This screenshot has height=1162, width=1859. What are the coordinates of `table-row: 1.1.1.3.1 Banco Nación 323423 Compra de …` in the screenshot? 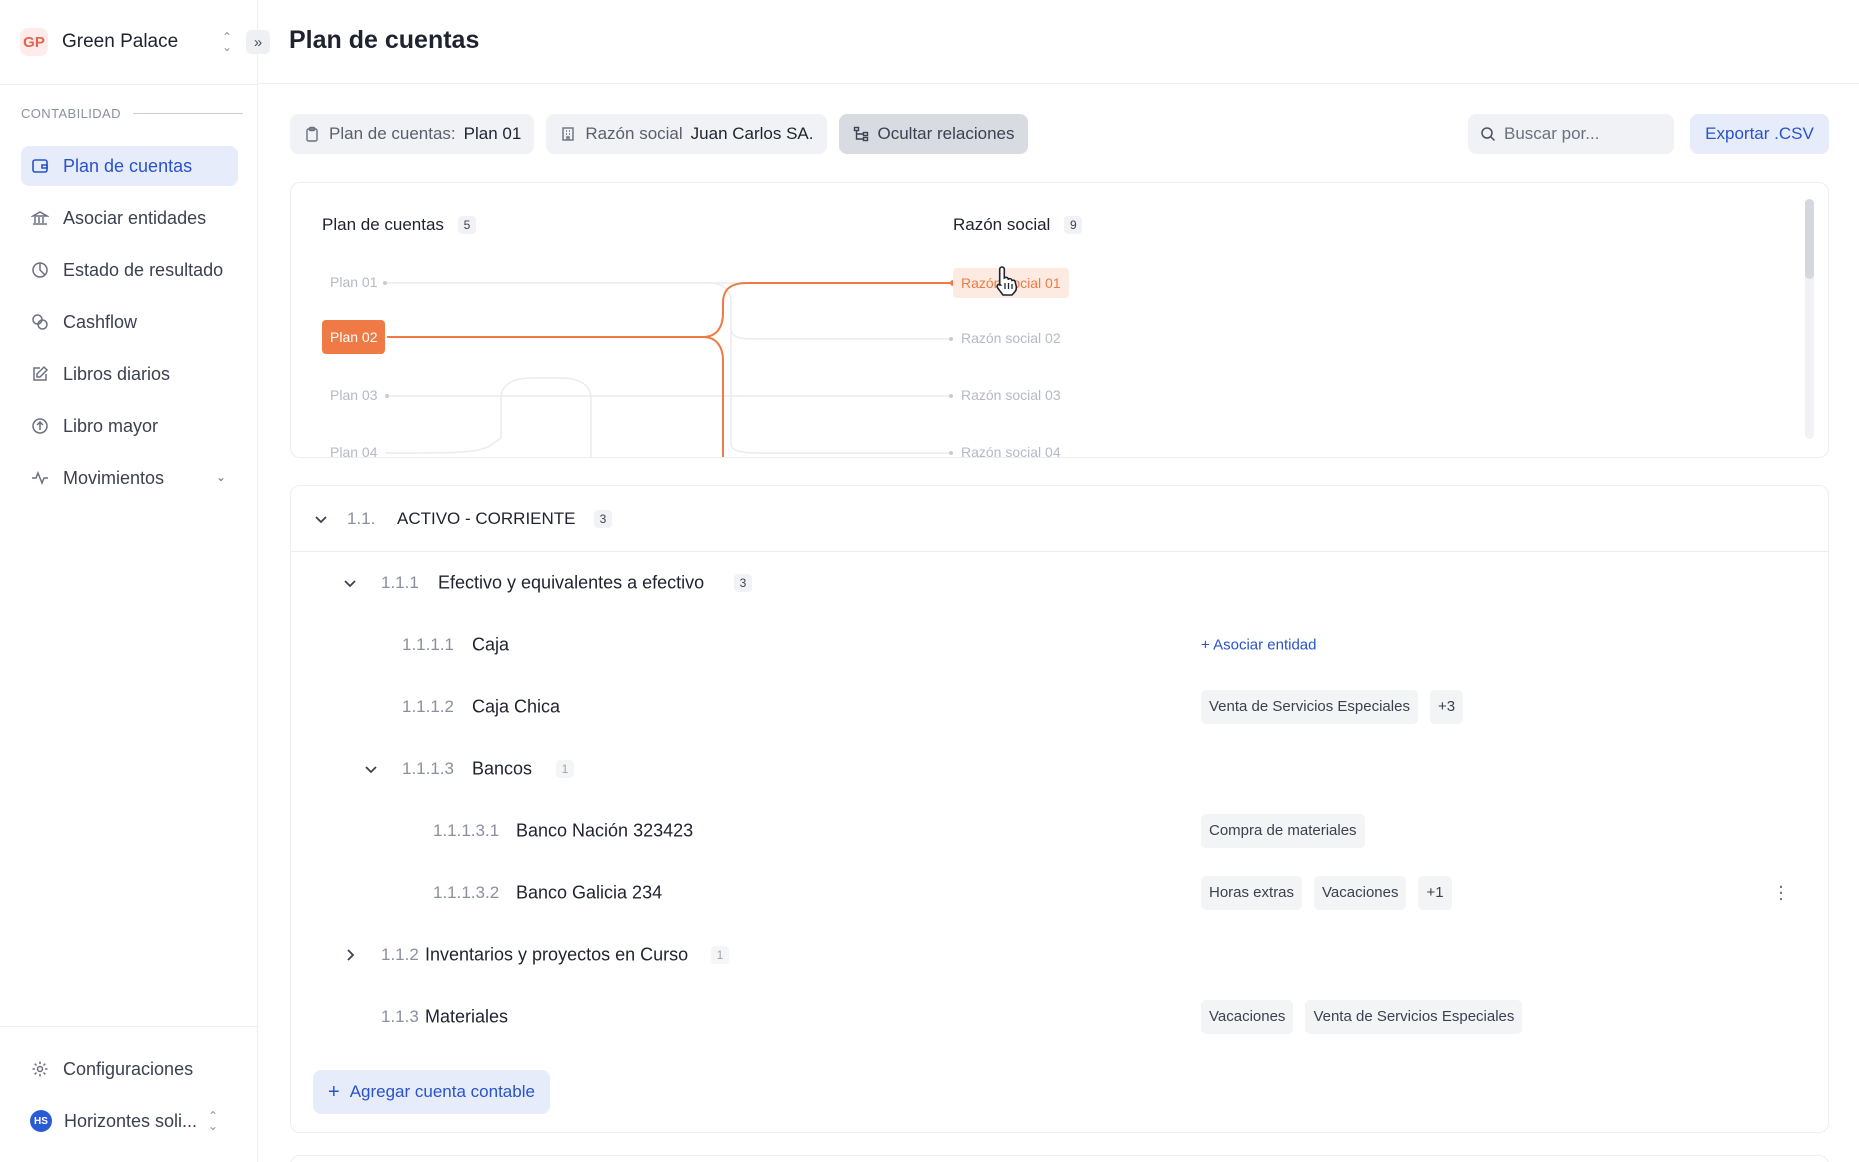 It's located at (1059, 831).